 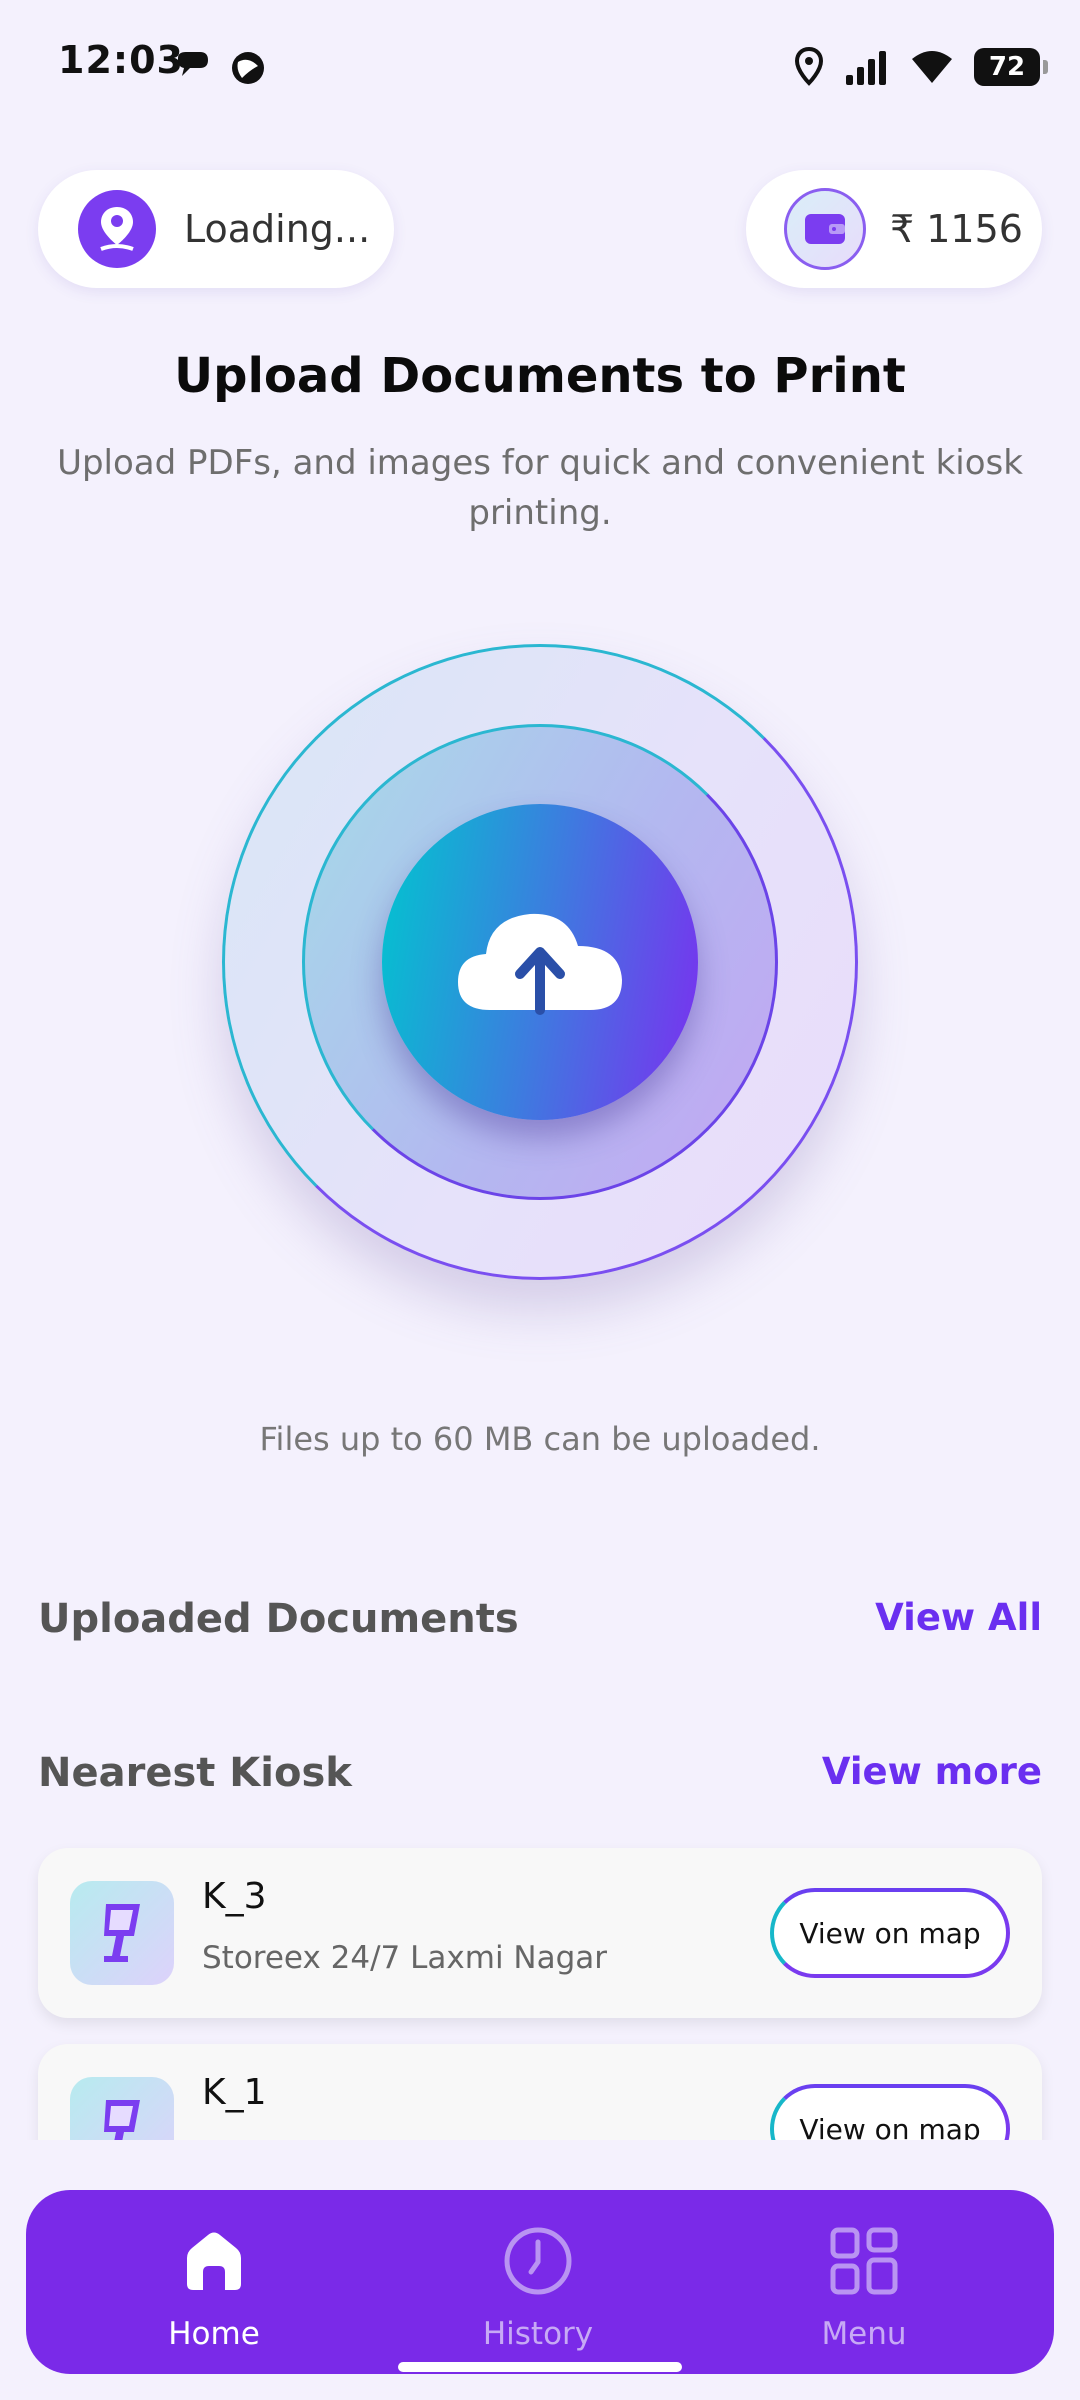 I want to click on status-bar: 12:03 72, so click(x=540, y=65).